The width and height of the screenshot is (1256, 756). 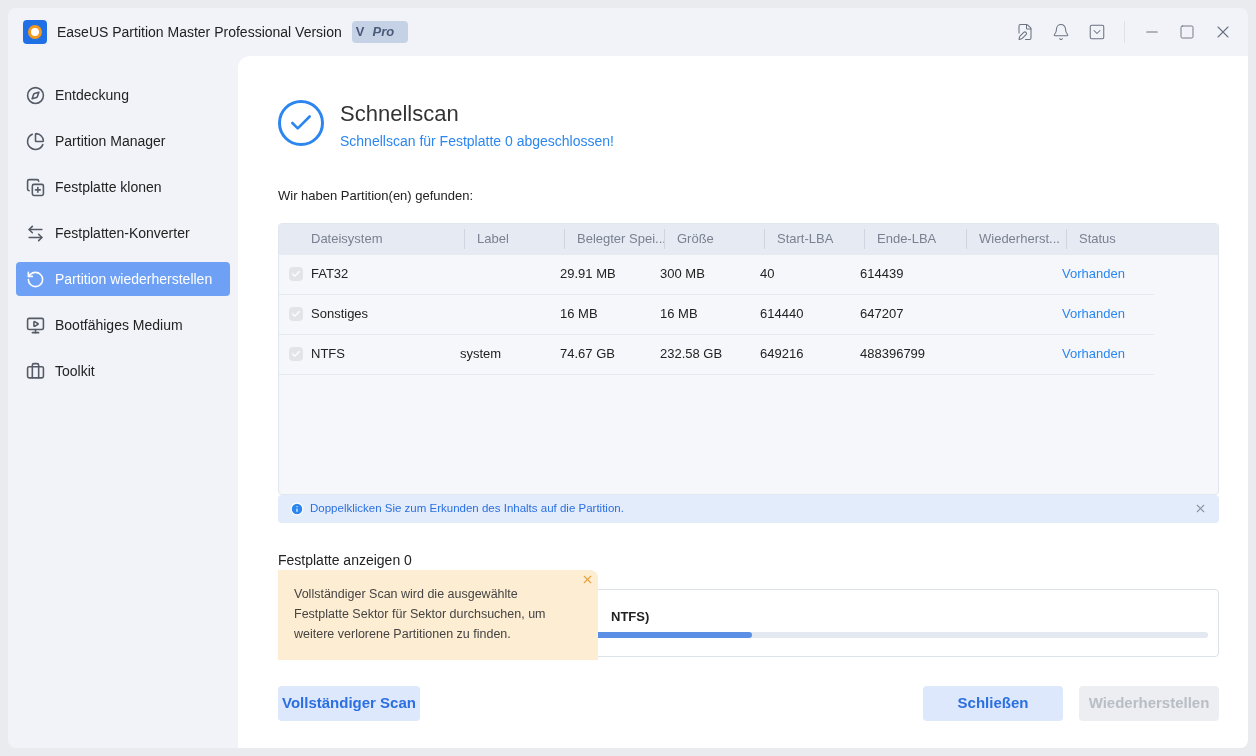 I want to click on notification-bell-icon, so click(x=1061, y=32).